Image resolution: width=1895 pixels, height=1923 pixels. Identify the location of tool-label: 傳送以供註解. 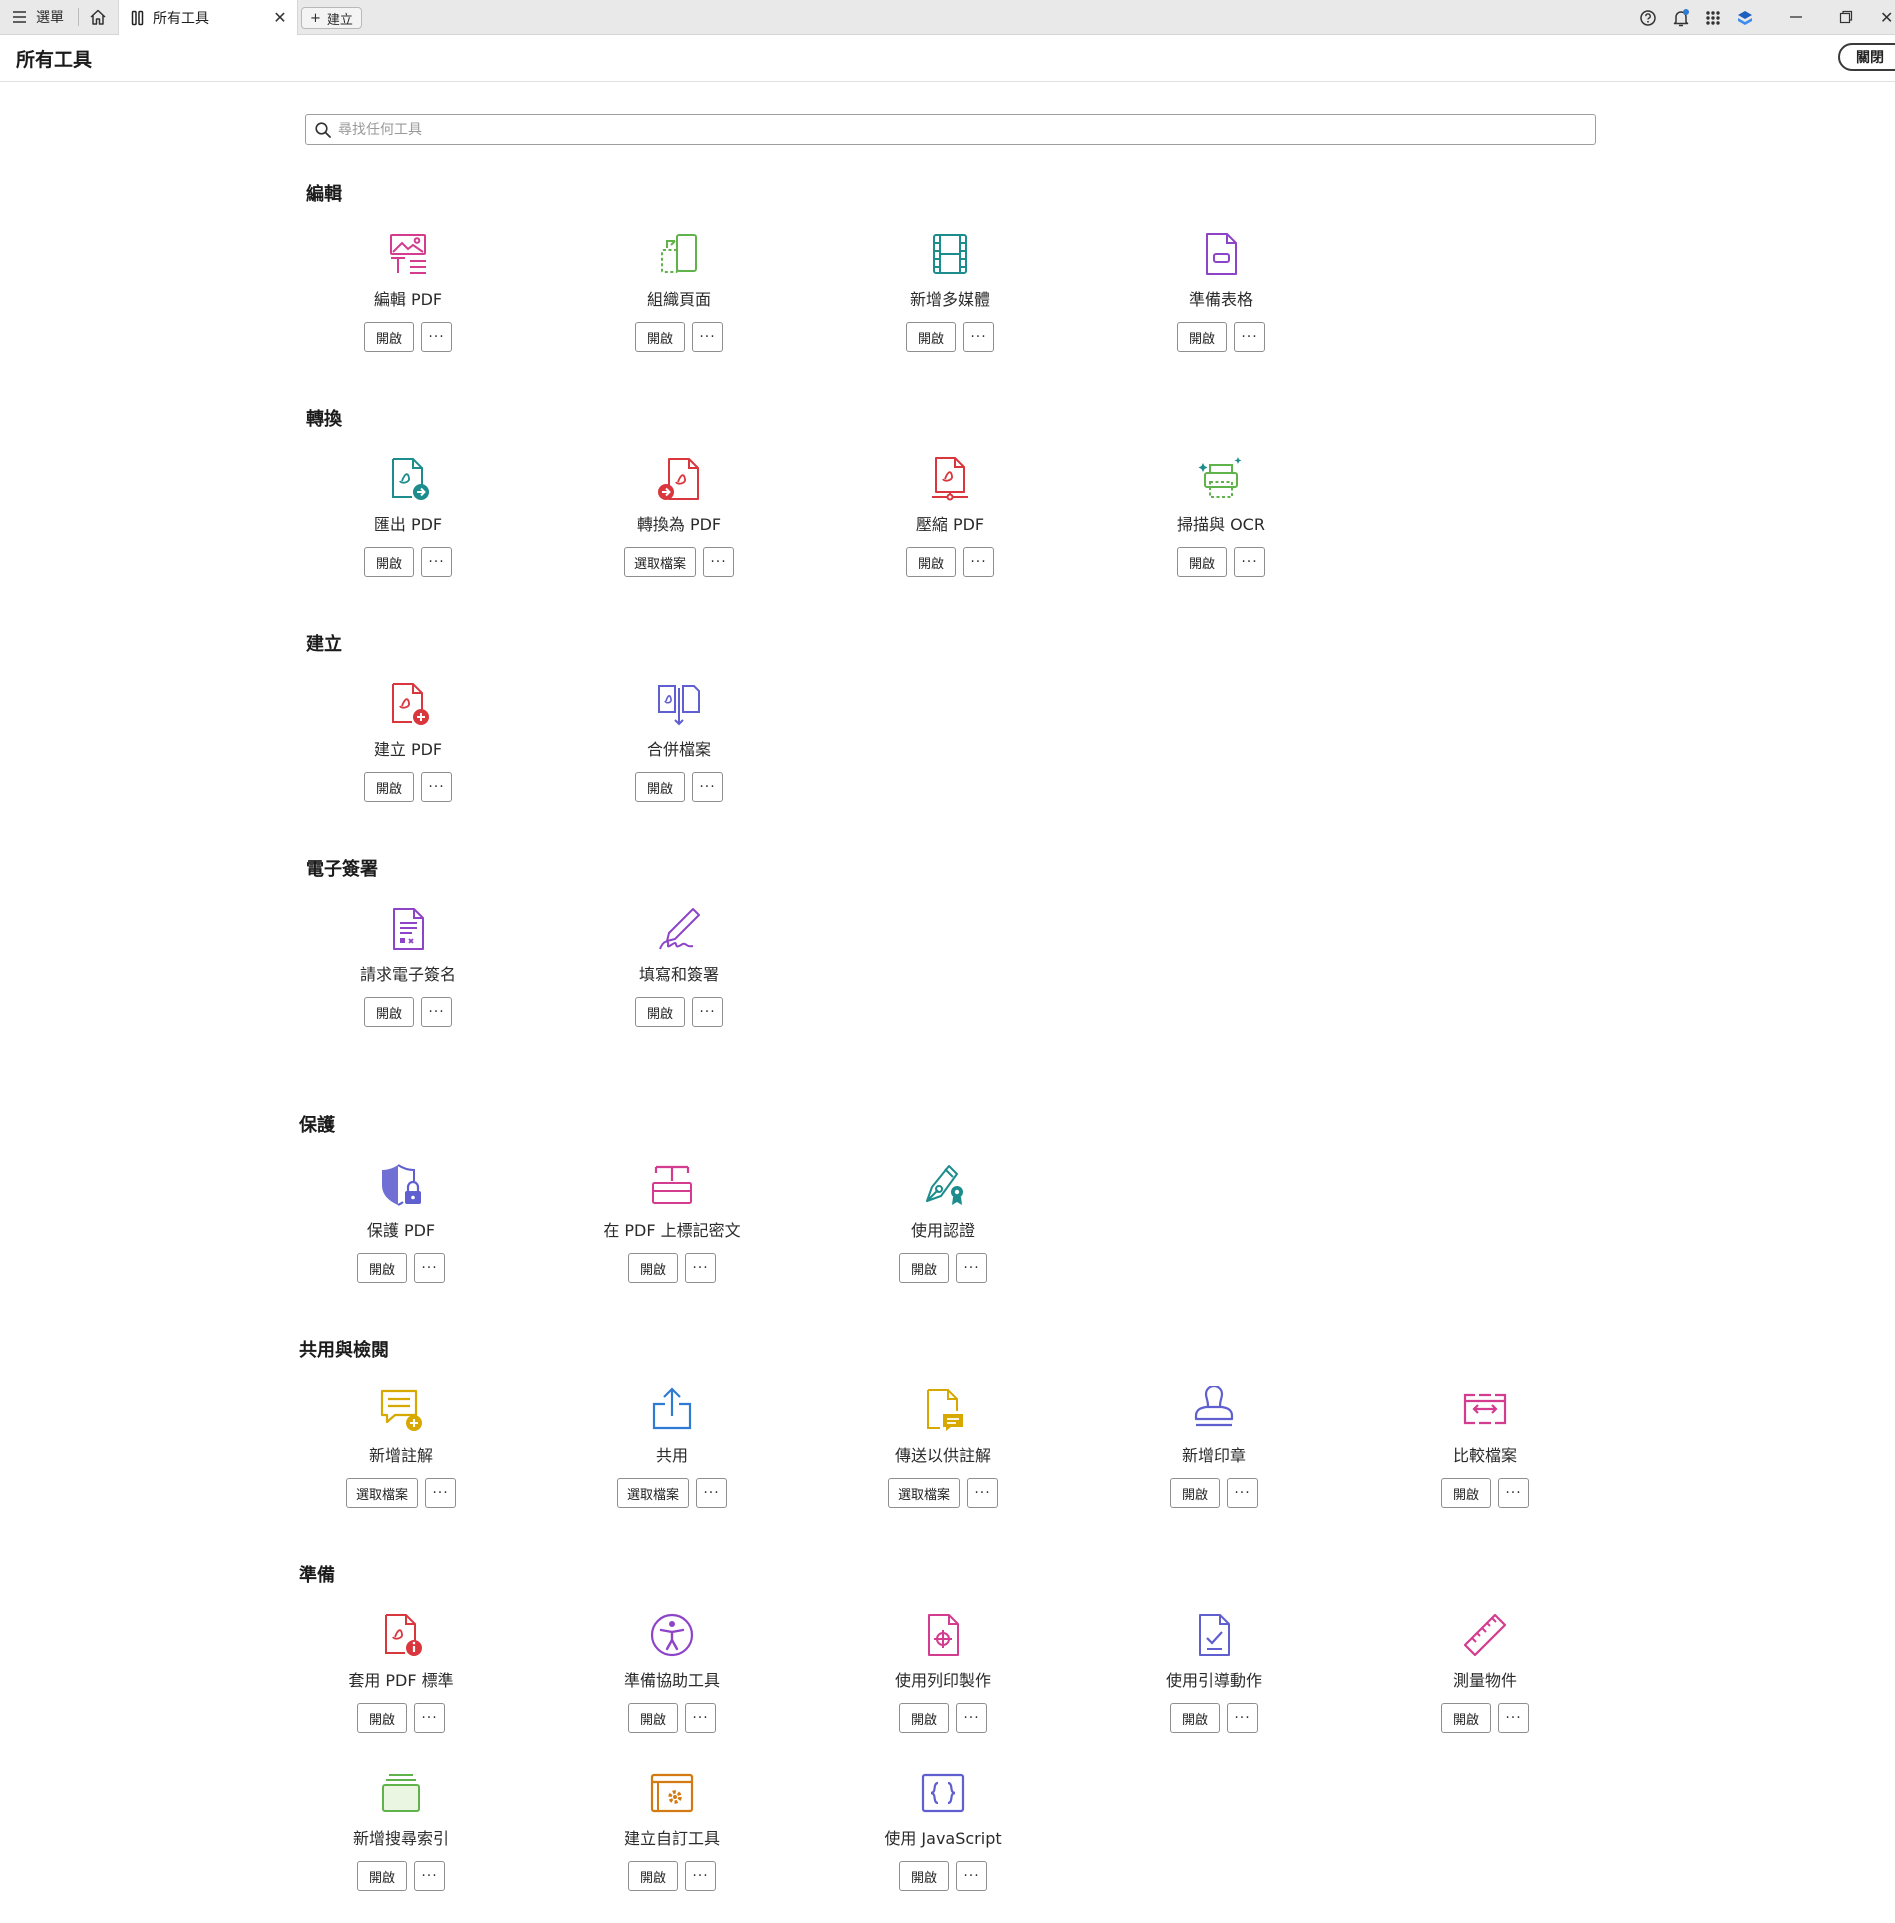
(943, 1454).